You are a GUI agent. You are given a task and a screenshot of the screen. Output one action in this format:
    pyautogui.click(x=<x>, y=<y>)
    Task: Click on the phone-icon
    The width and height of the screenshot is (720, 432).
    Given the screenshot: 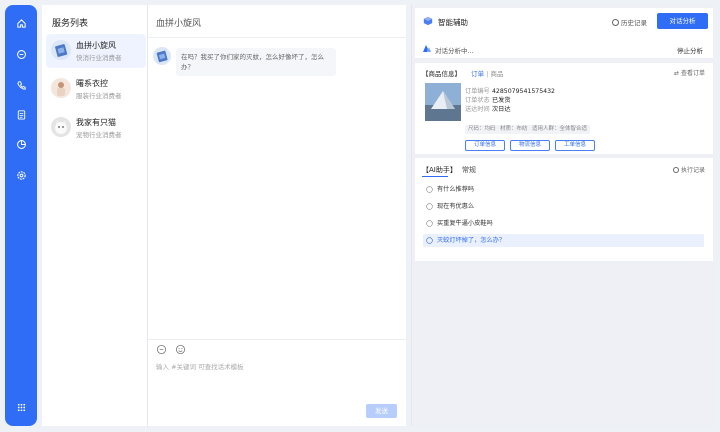 What is the action you would take?
    pyautogui.click(x=21, y=85)
    